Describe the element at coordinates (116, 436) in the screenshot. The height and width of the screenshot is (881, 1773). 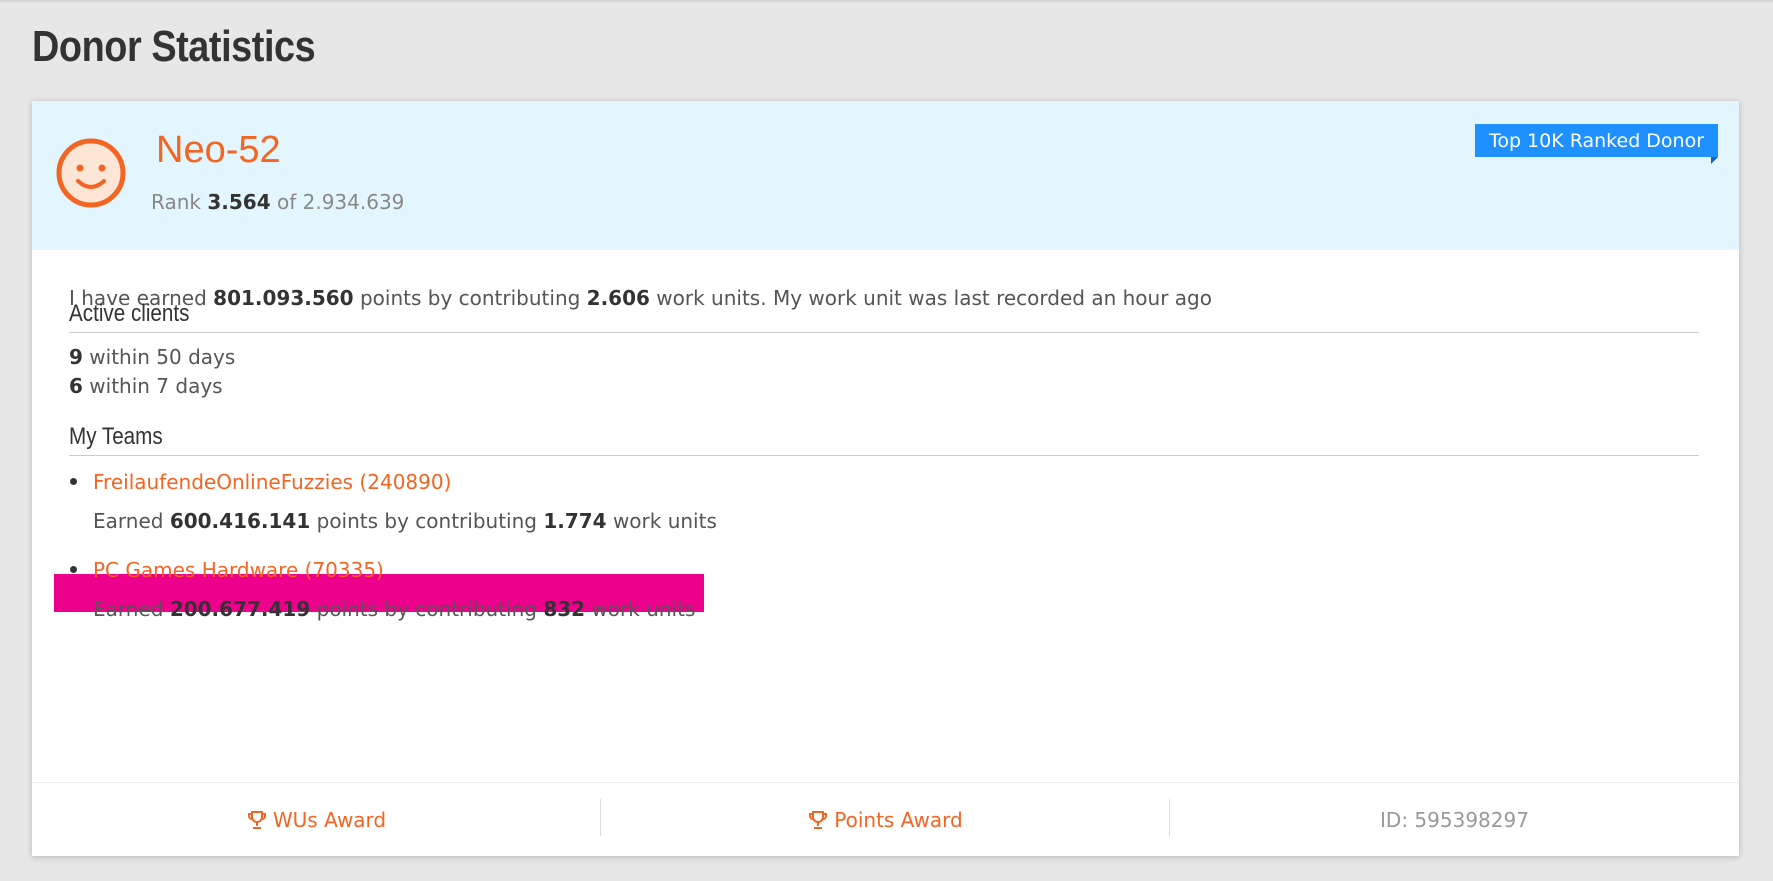
I see `my-teams-title: My Teams` at that location.